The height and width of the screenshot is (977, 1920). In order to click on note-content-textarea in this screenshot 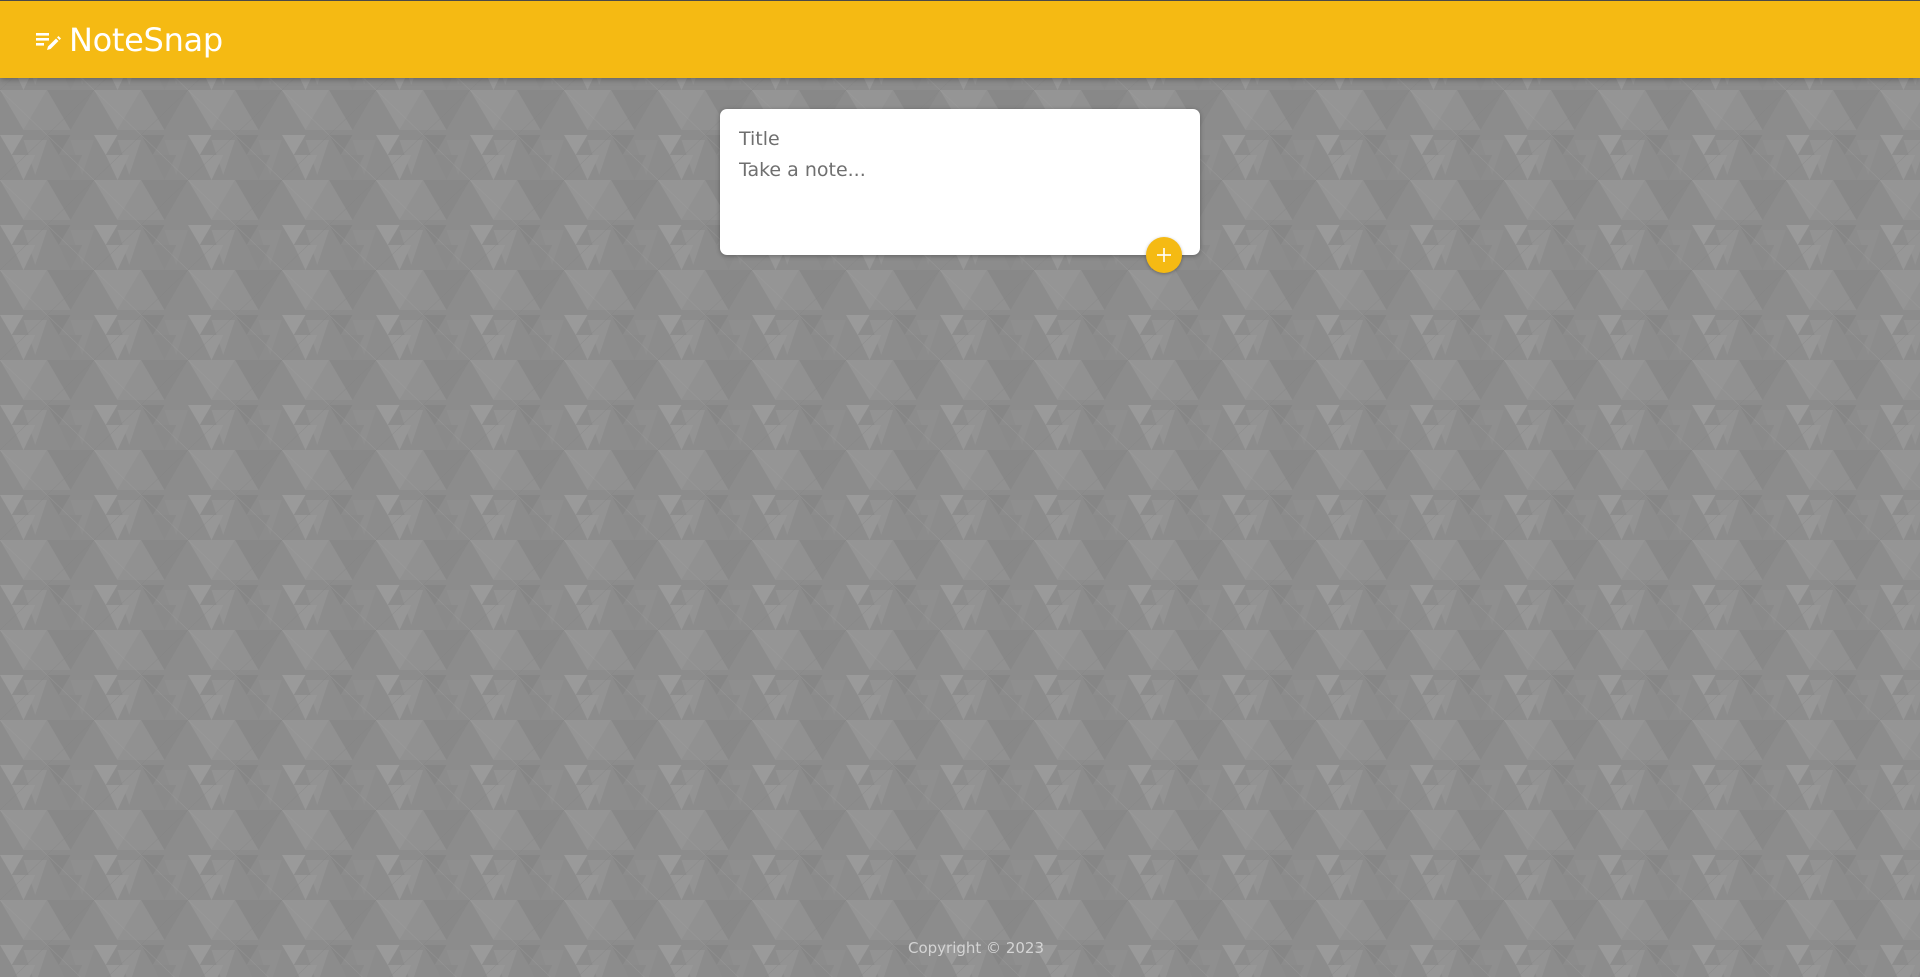, I will do `click(960, 194)`.